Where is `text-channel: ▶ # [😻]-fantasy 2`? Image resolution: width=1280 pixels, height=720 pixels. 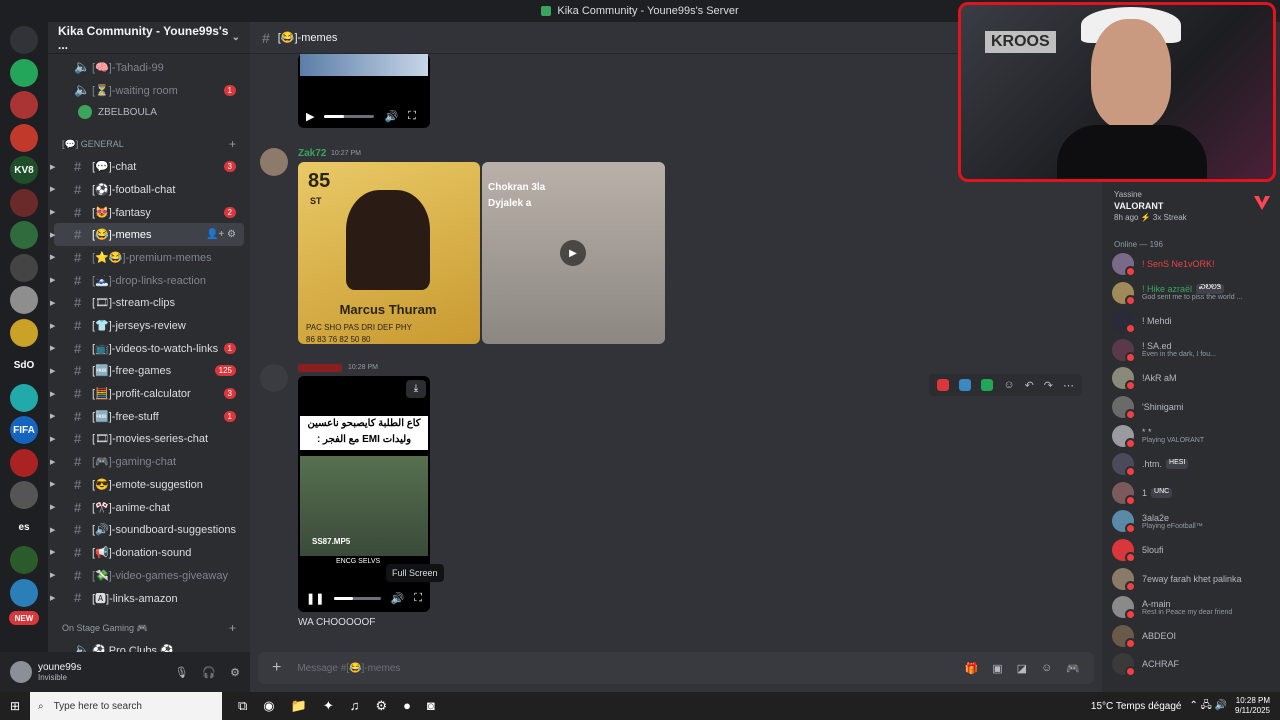
text-channel: ▶ # [😻]-fantasy 2 is located at coordinates (147, 212).